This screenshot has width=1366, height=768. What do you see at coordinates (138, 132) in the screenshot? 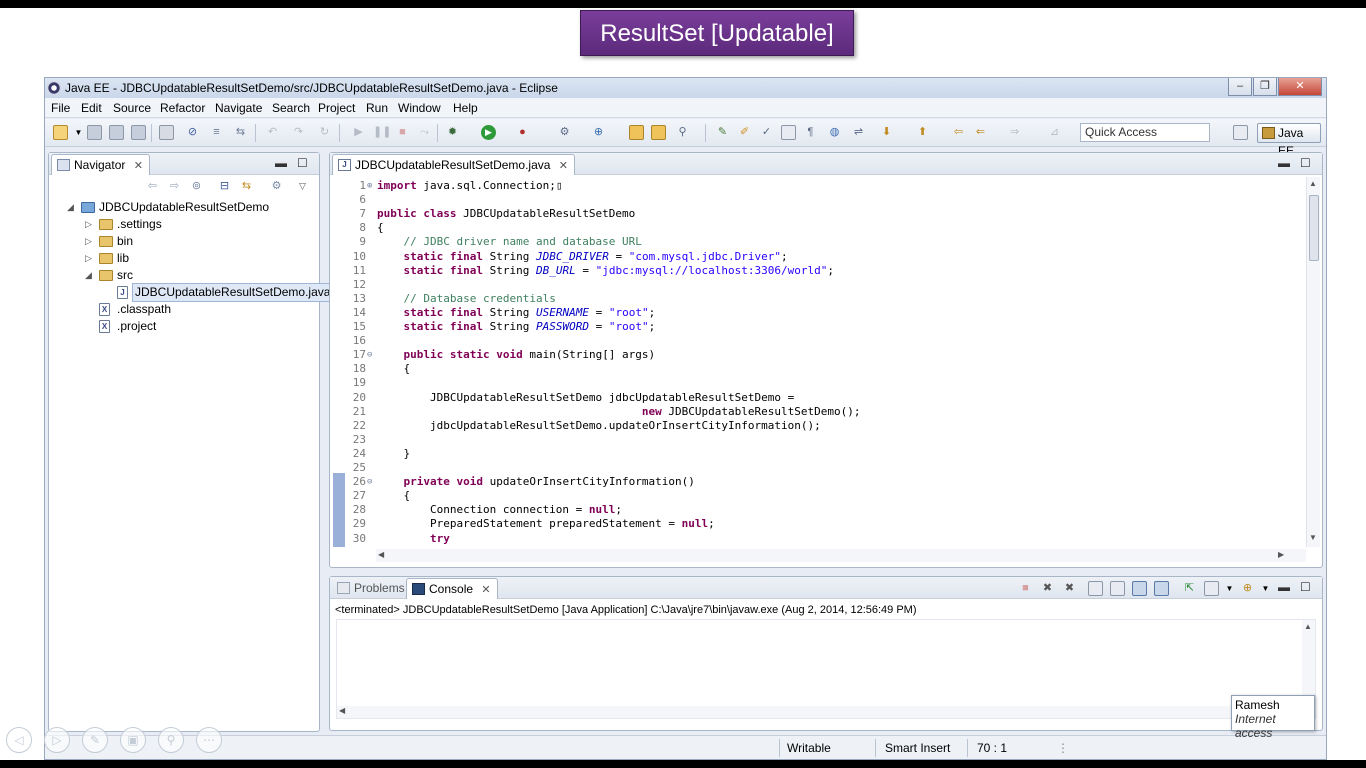
I see `print-icon` at bounding box center [138, 132].